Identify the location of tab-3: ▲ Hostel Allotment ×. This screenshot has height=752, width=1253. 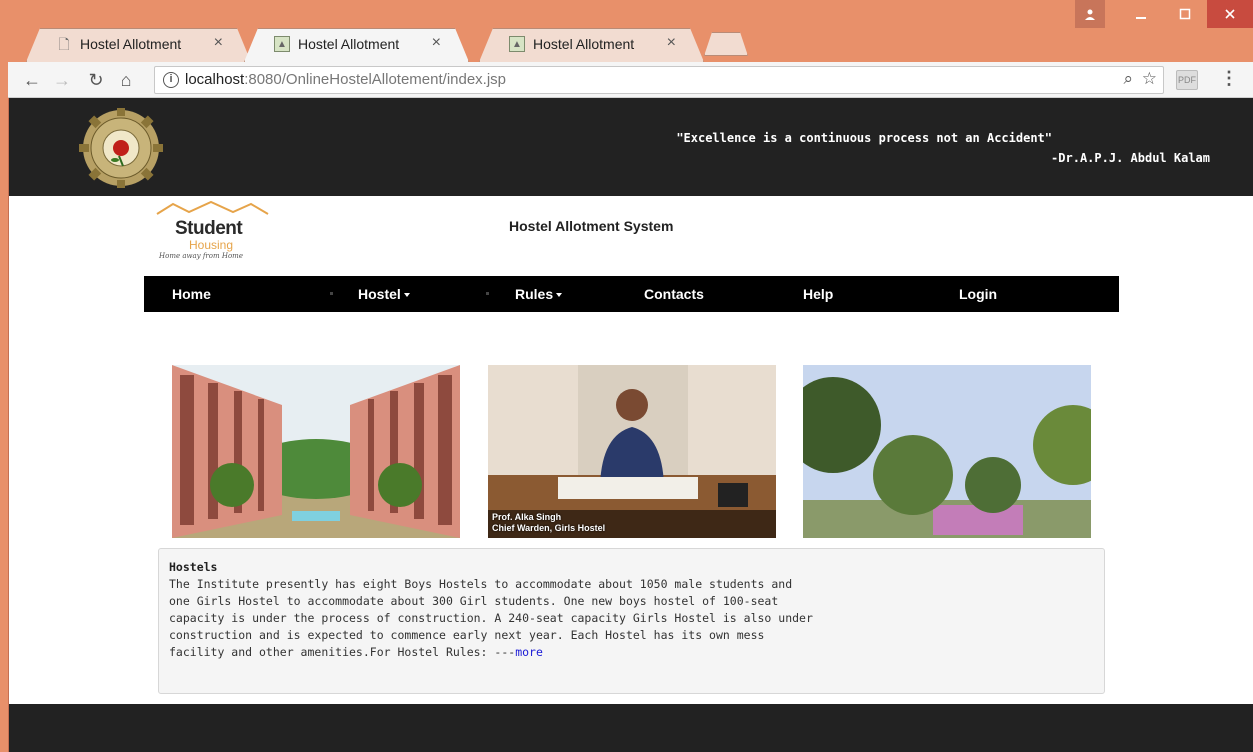
(591, 45).